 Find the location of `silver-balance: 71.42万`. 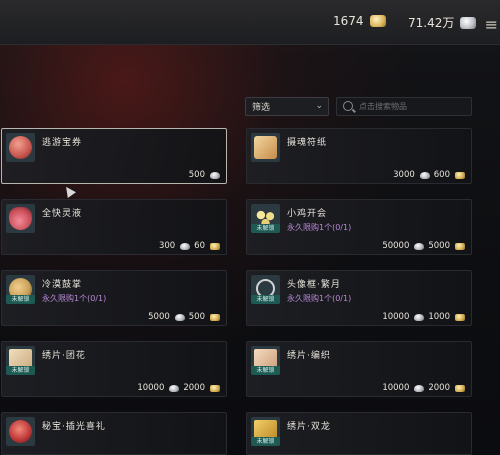

silver-balance: 71.42万 is located at coordinates (442, 22).